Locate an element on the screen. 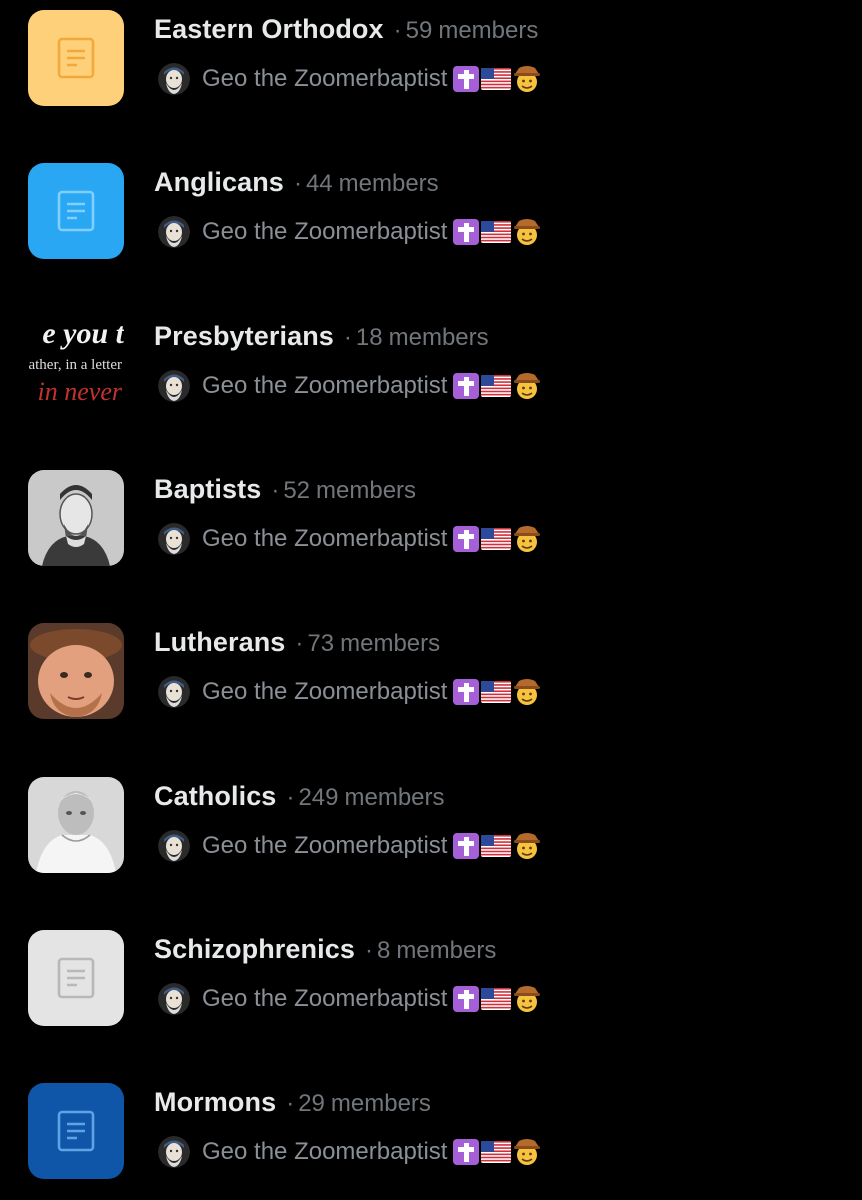  member-count: 18 is located at coordinates (369, 337).